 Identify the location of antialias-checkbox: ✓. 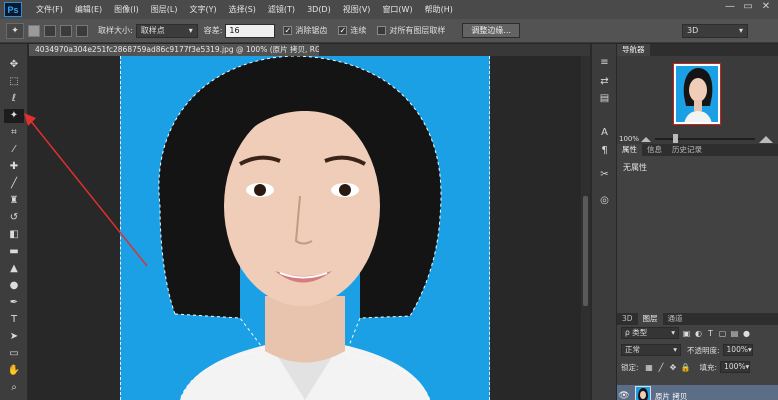
(288, 30).